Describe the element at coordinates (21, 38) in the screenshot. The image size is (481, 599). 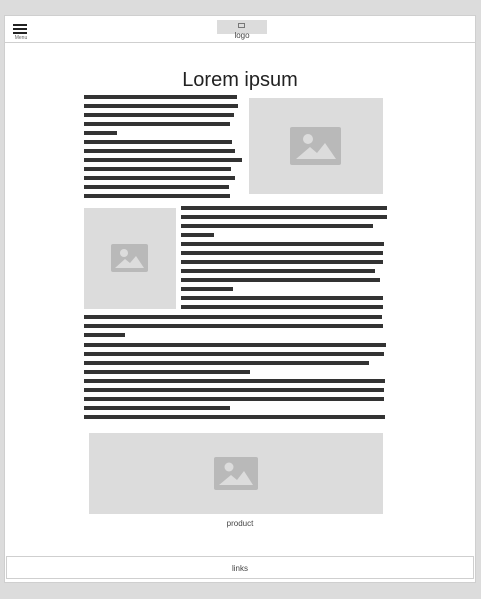
I see `menu-label: Menu` at that location.